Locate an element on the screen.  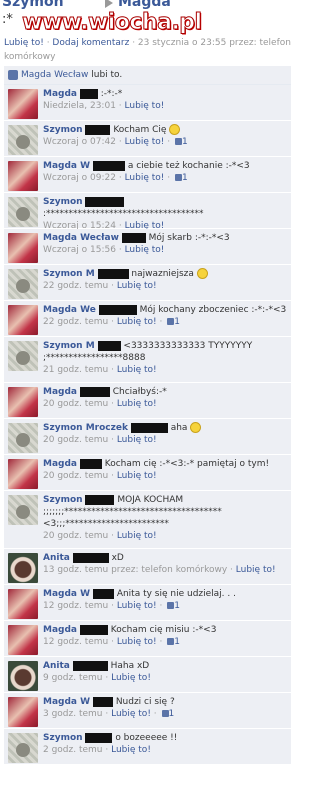
comment-meta: Wczoraj o 15:56 · Lubię to! is located at coordinates (104, 250).